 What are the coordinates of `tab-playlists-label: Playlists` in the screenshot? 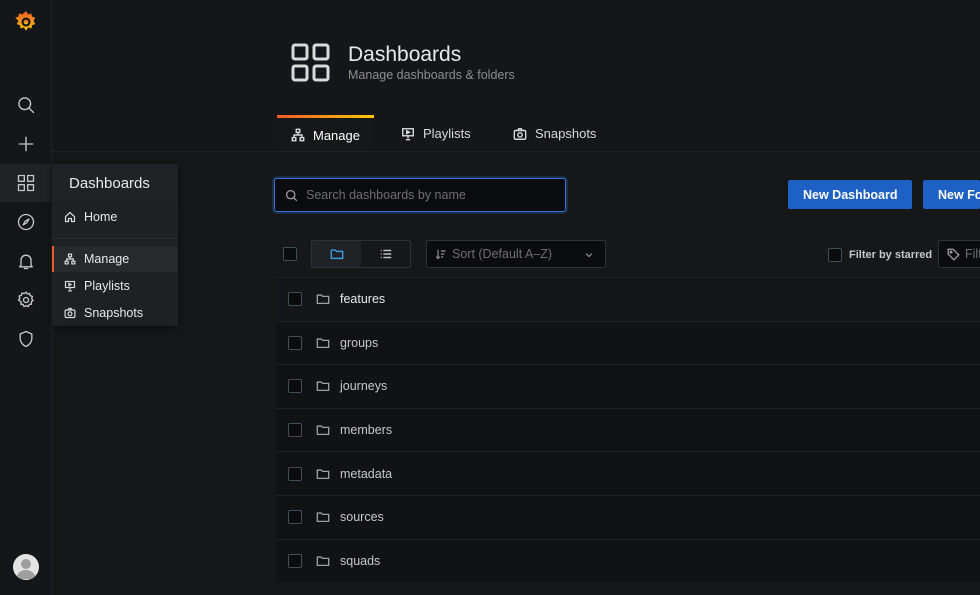 It's located at (447, 133).